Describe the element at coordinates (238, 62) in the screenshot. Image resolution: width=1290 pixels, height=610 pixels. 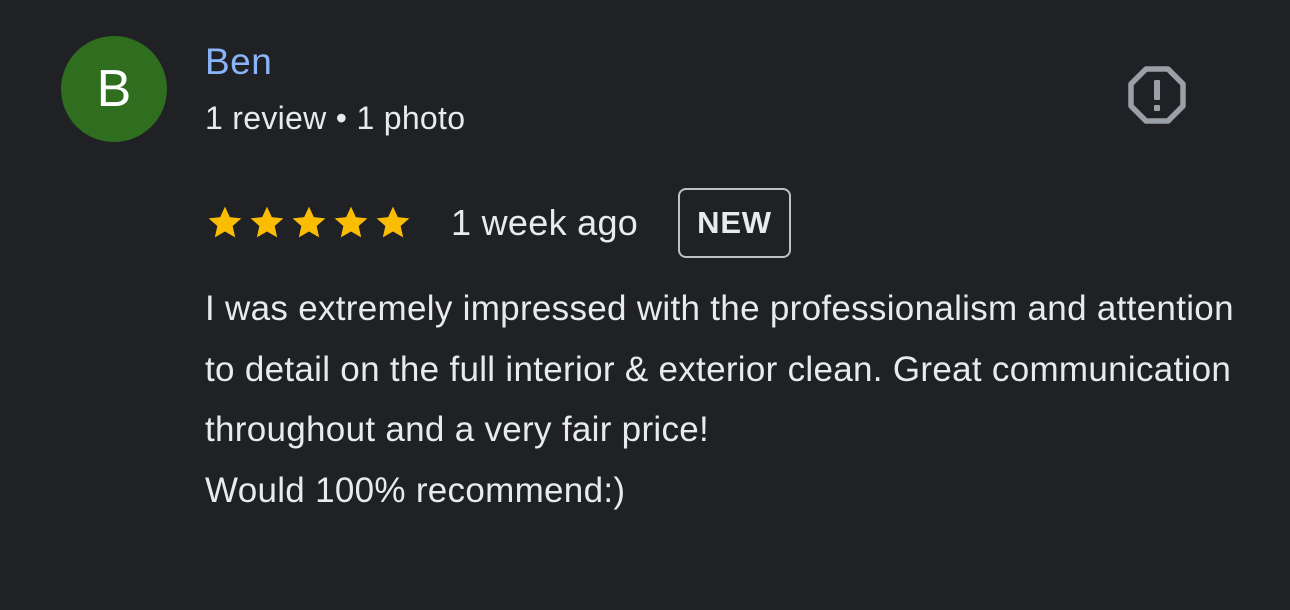
I see `author-name: Ben` at that location.